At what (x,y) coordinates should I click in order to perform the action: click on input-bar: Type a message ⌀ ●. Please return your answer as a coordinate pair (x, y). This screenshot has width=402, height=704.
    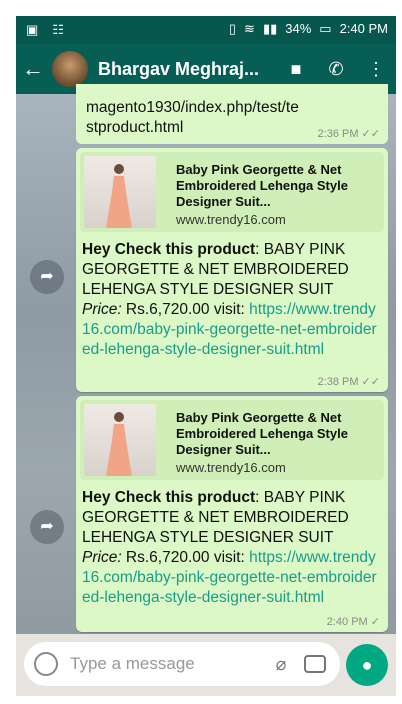
    Looking at the image, I should click on (206, 665).